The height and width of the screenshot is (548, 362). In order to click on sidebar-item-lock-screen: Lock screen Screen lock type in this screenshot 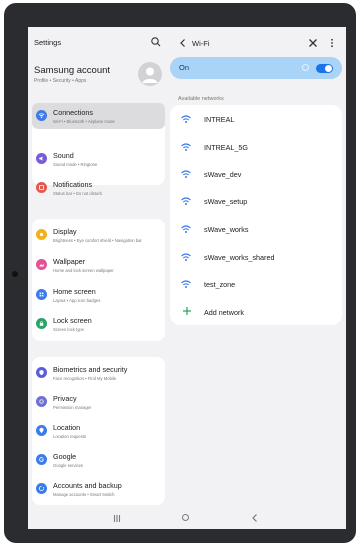, I will do `click(98, 324)`.